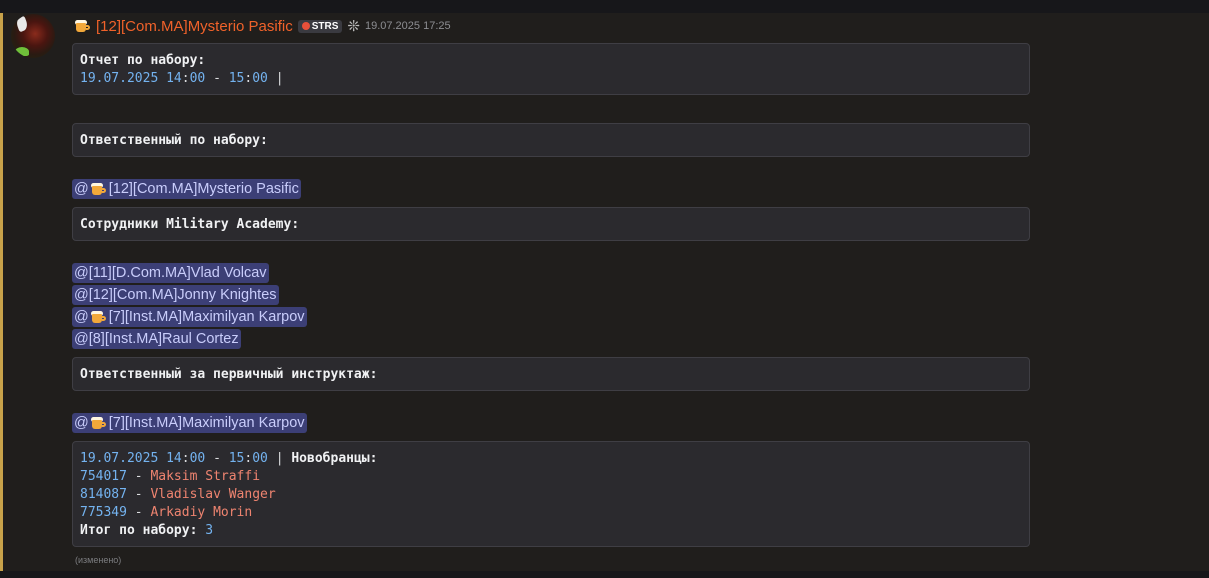 The width and height of the screenshot is (1209, 578). What do you see at coordinates (98, 560) in the screenshot?
I see `edited-indicator: (изменено)` at bounding box center [98, 560].